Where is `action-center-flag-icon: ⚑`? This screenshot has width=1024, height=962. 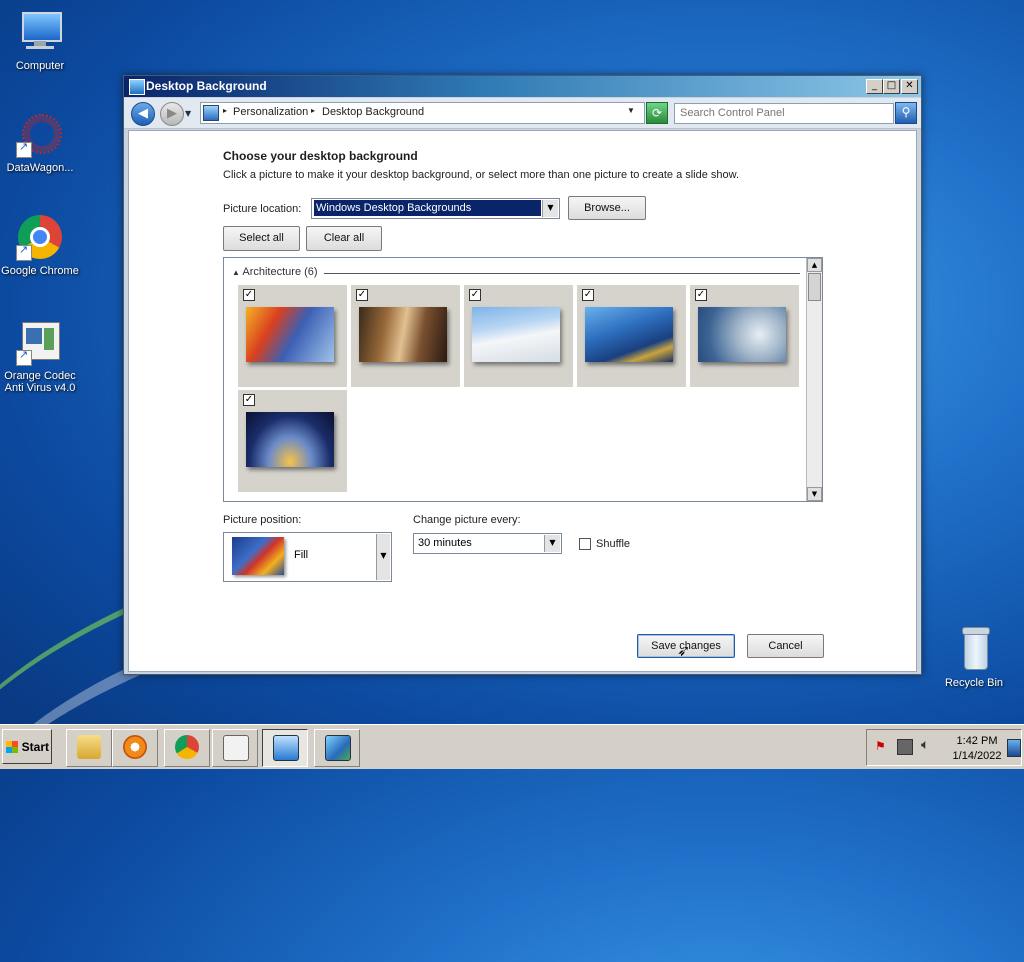
action-center-flag-icon: ⚑ is located at coordinates (882, 746).